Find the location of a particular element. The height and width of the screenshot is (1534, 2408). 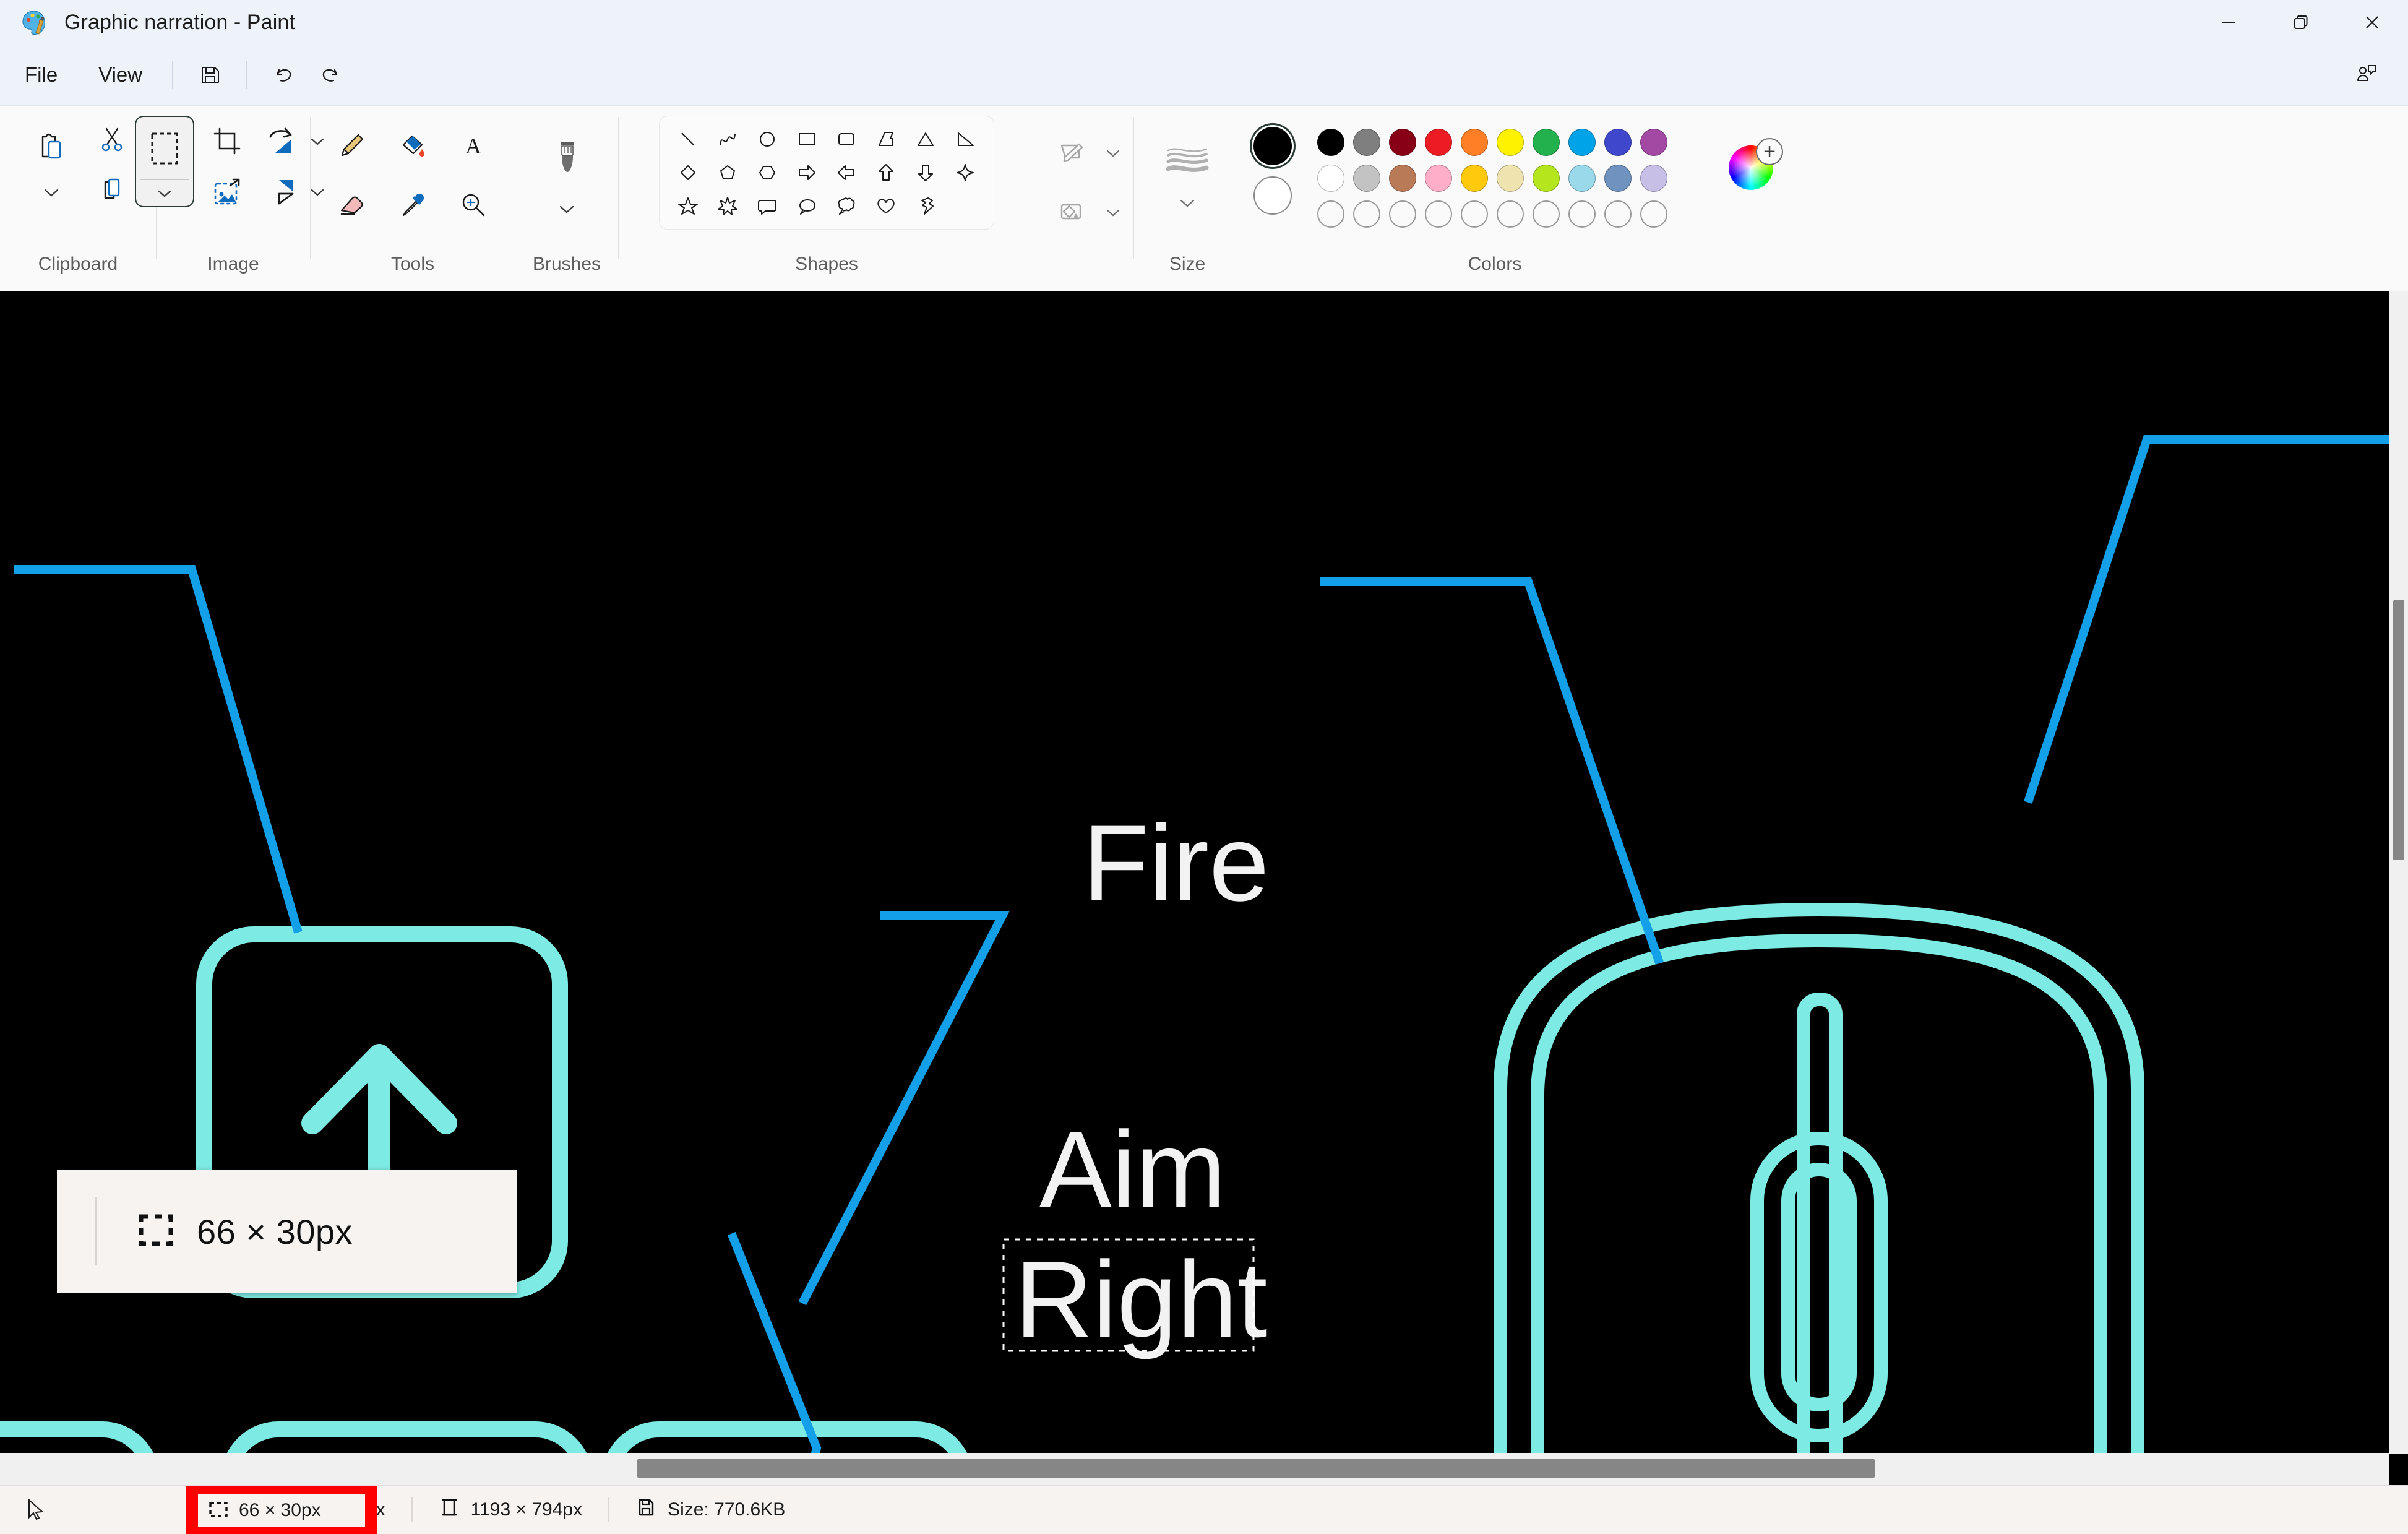

outline-chevron-down-icon is located at coordinates (1113, 153).